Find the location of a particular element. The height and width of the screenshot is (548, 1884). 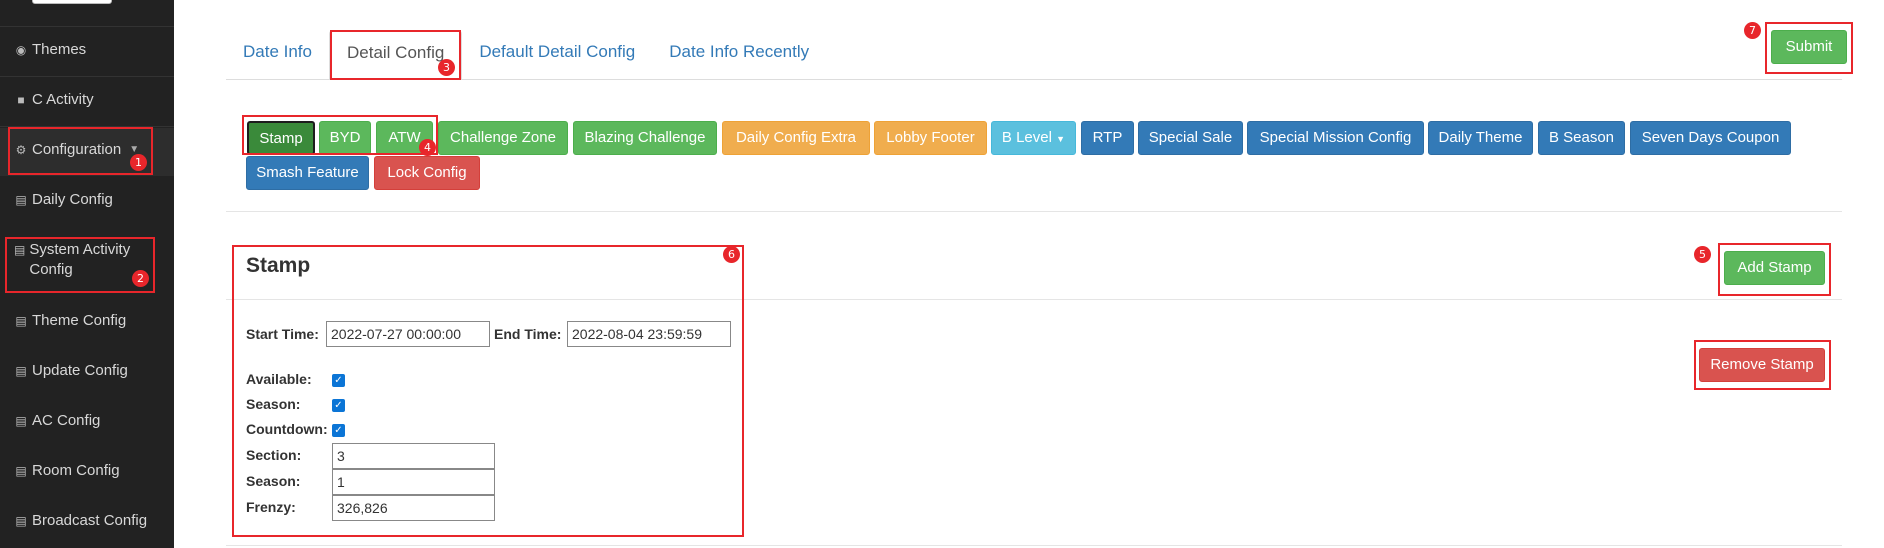

special-mission-config-button: Special Mission Config is located at coordinates (1335, 138).